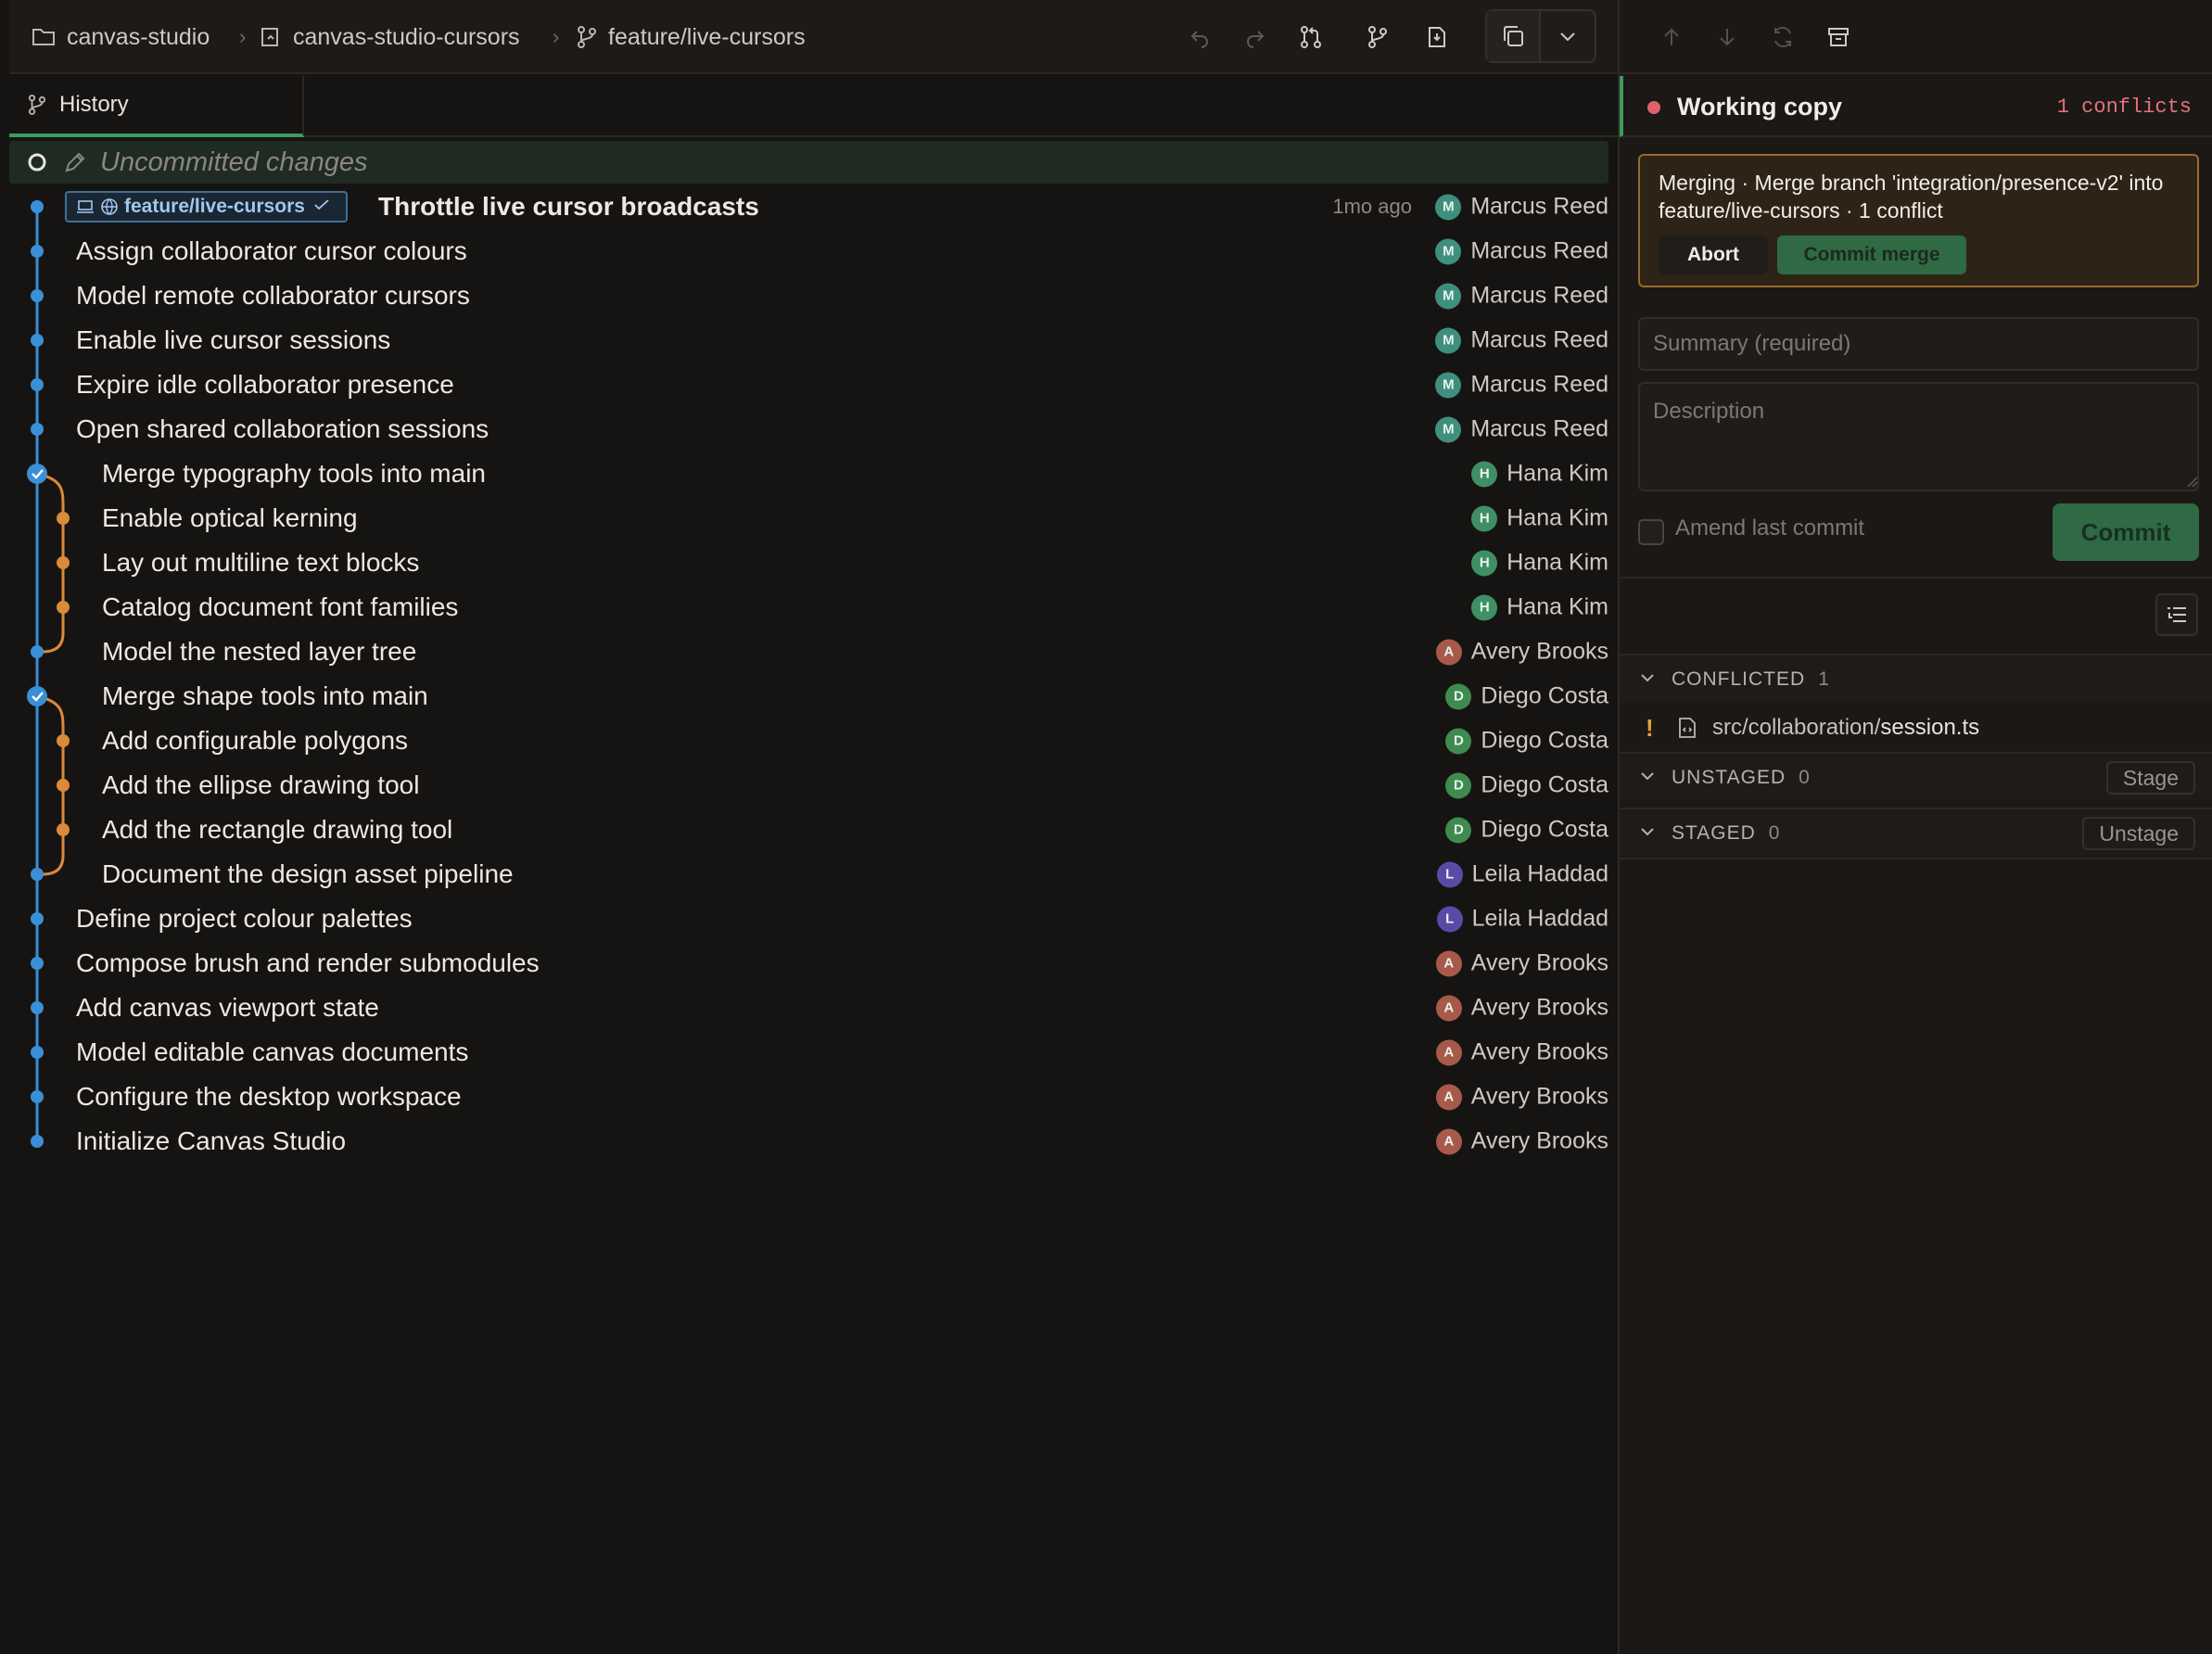  I want to click on description-input: Description, so click(1918, 436).